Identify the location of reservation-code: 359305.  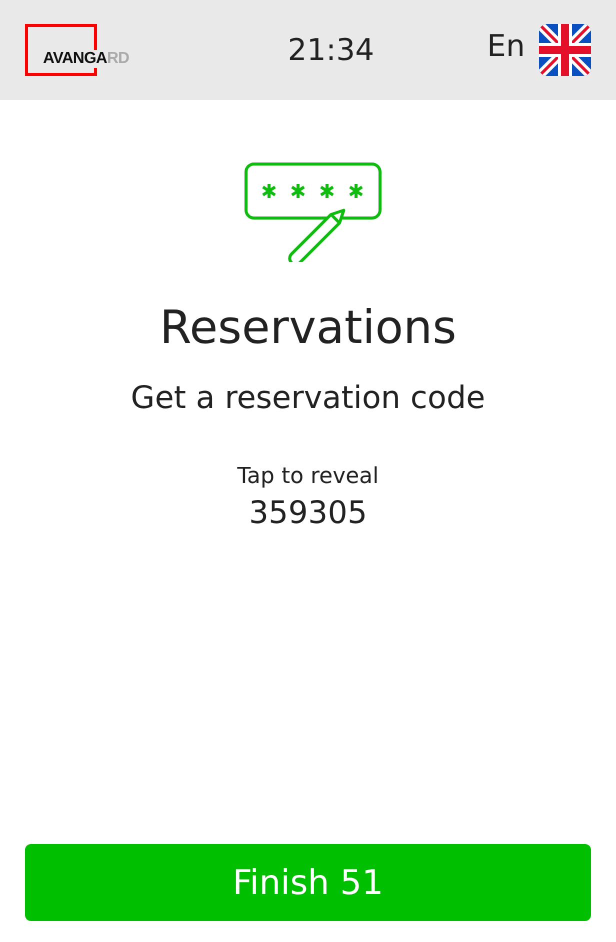
(308, 513).